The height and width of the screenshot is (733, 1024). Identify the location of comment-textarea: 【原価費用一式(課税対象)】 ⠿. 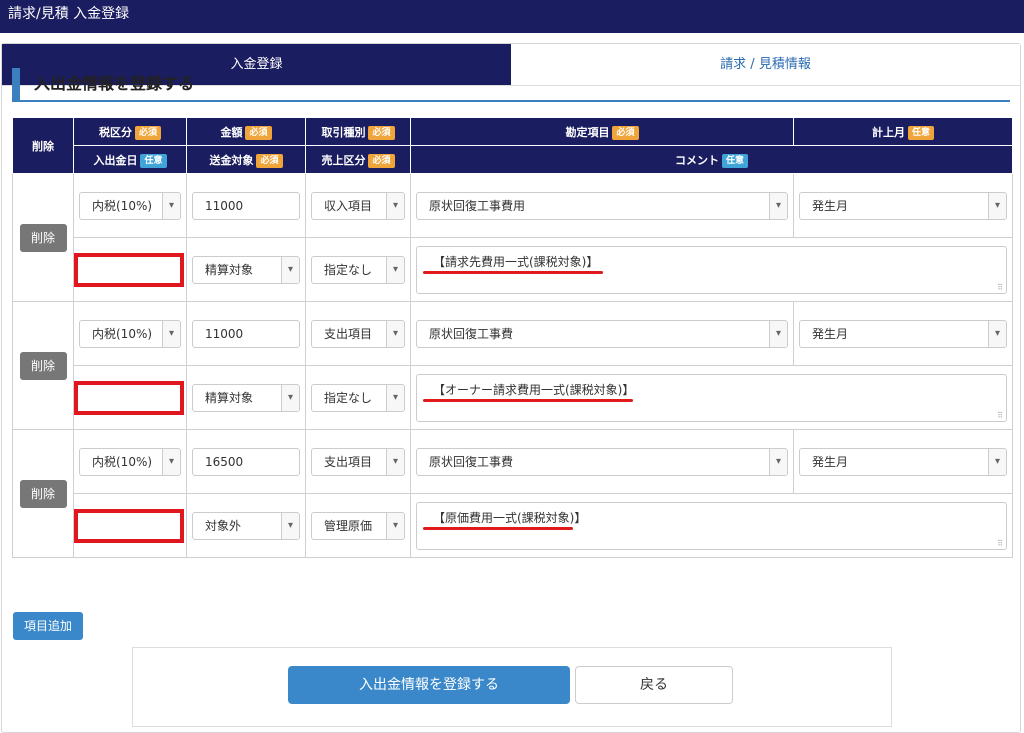
(711, 525).